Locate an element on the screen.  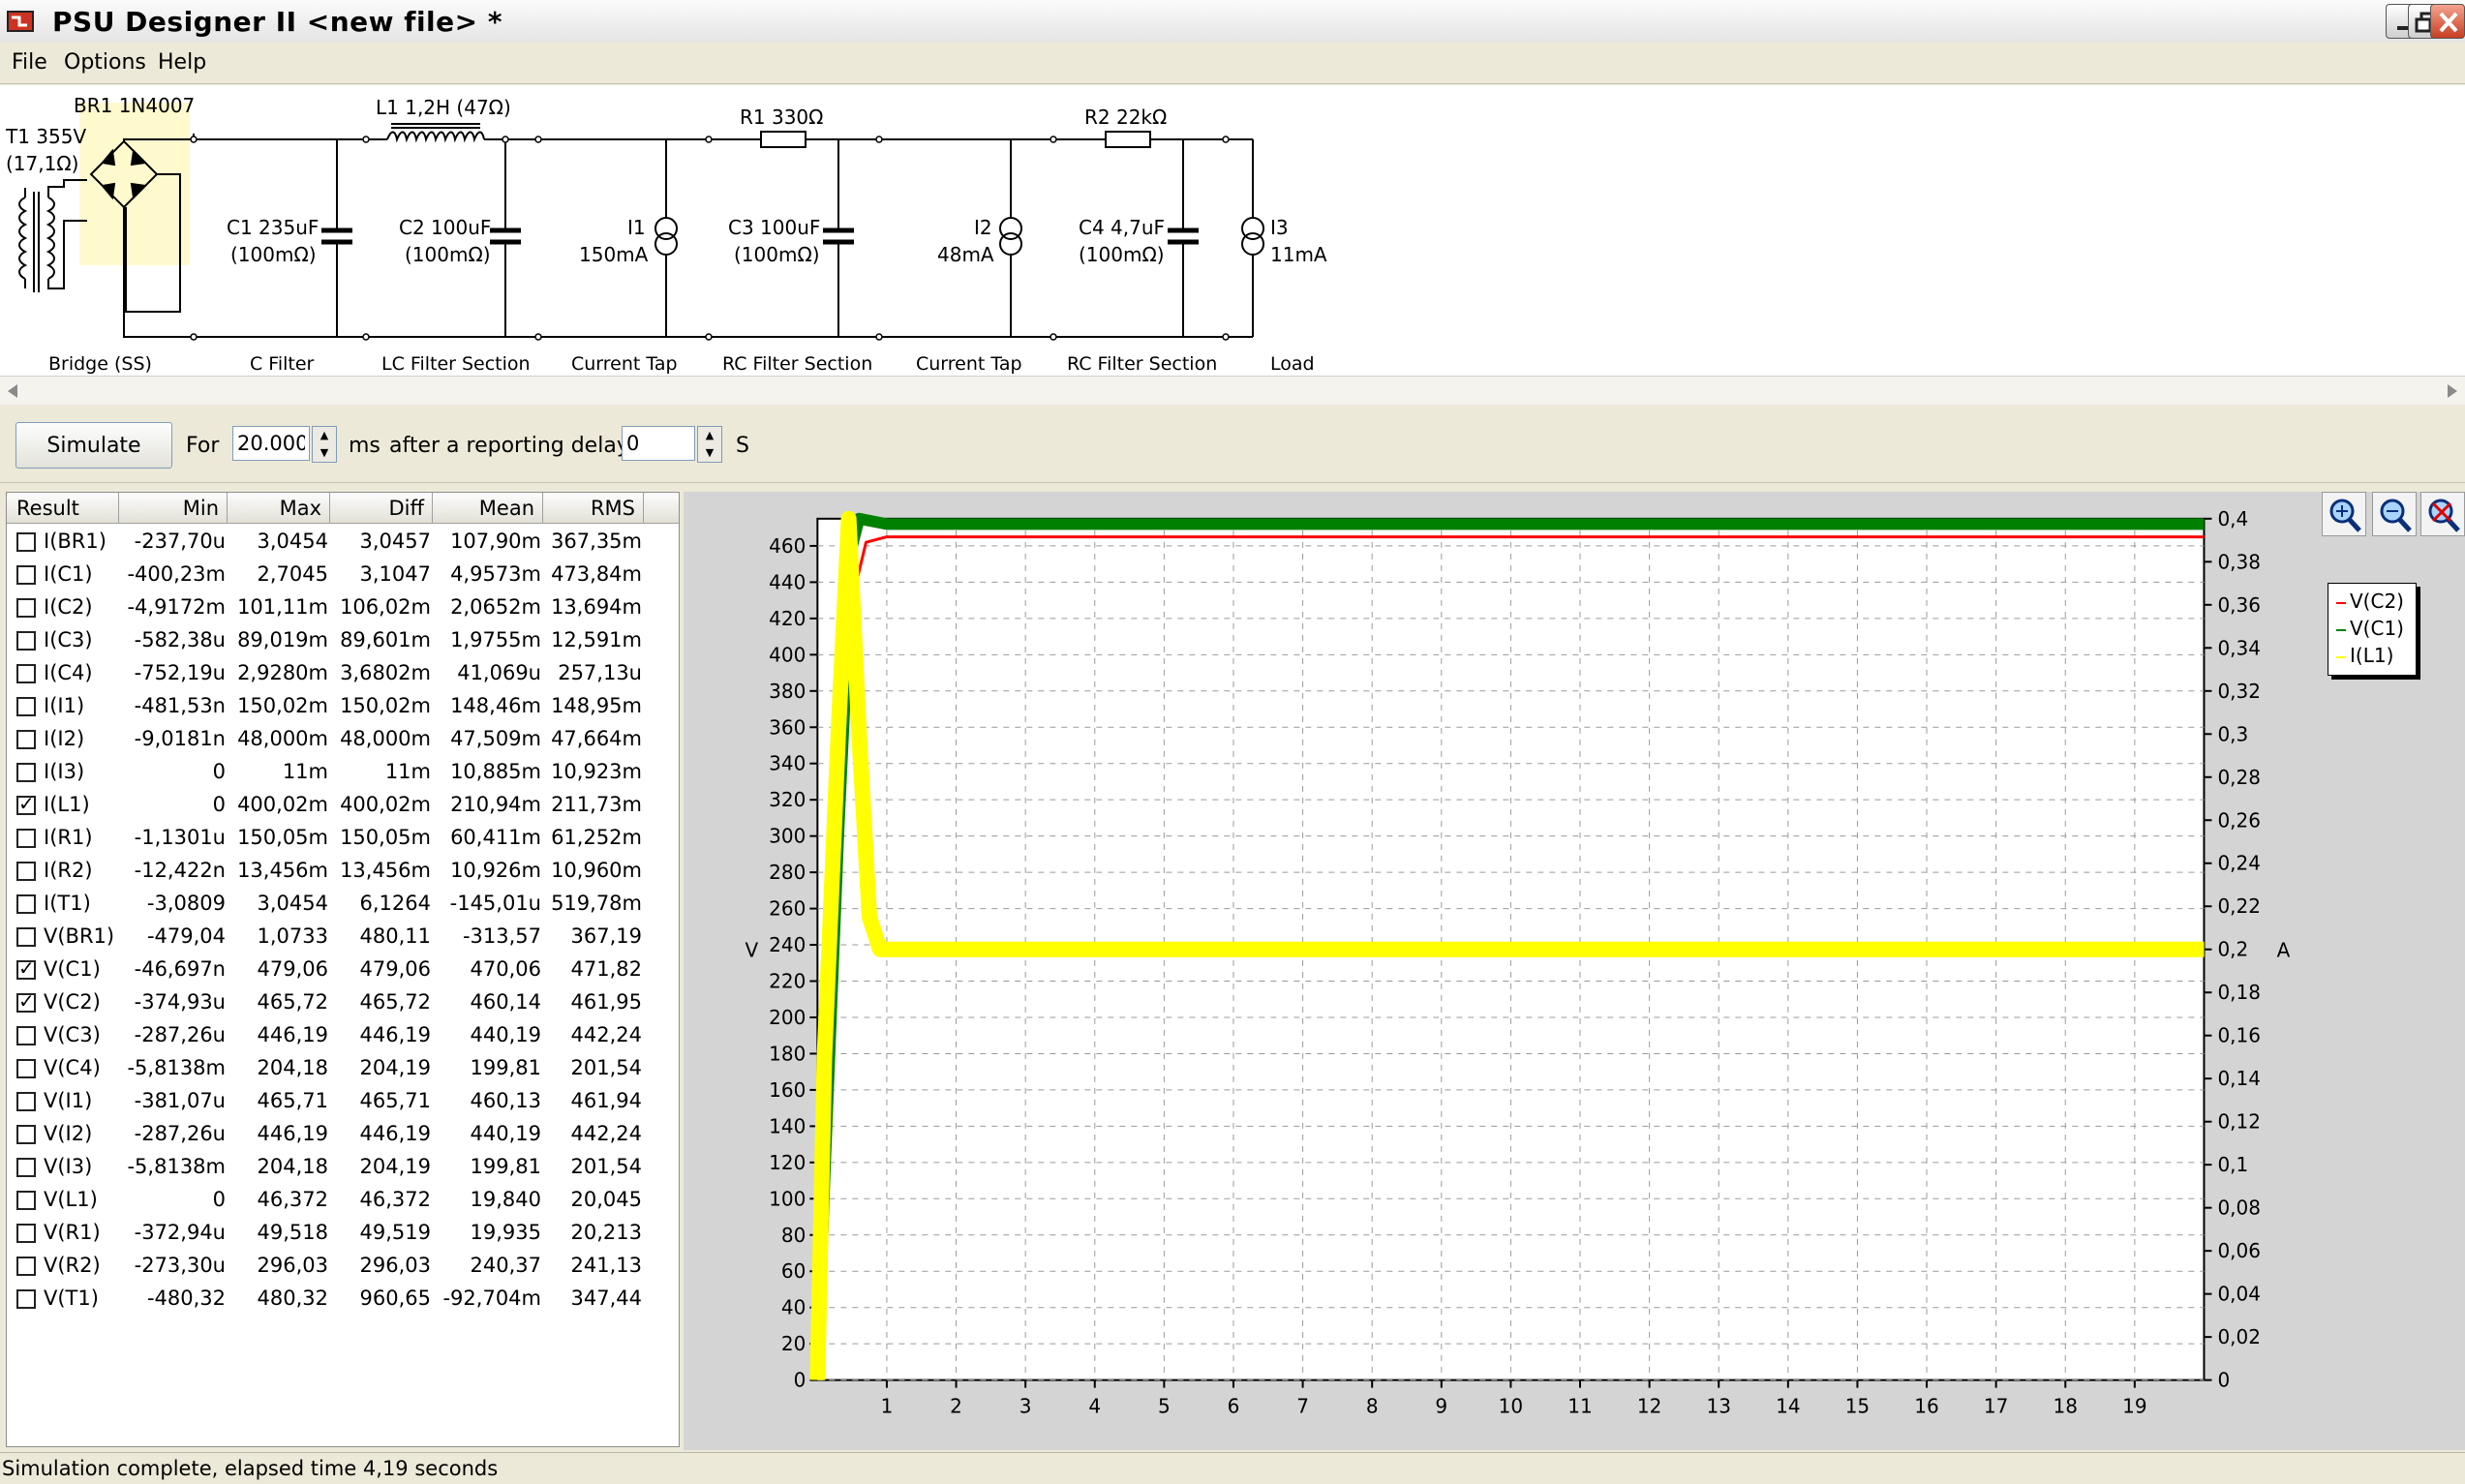
results-row: V(BR1) -479,04 1,0733 480,11 -313,57 367,19 is located at coordinates (343, 937).